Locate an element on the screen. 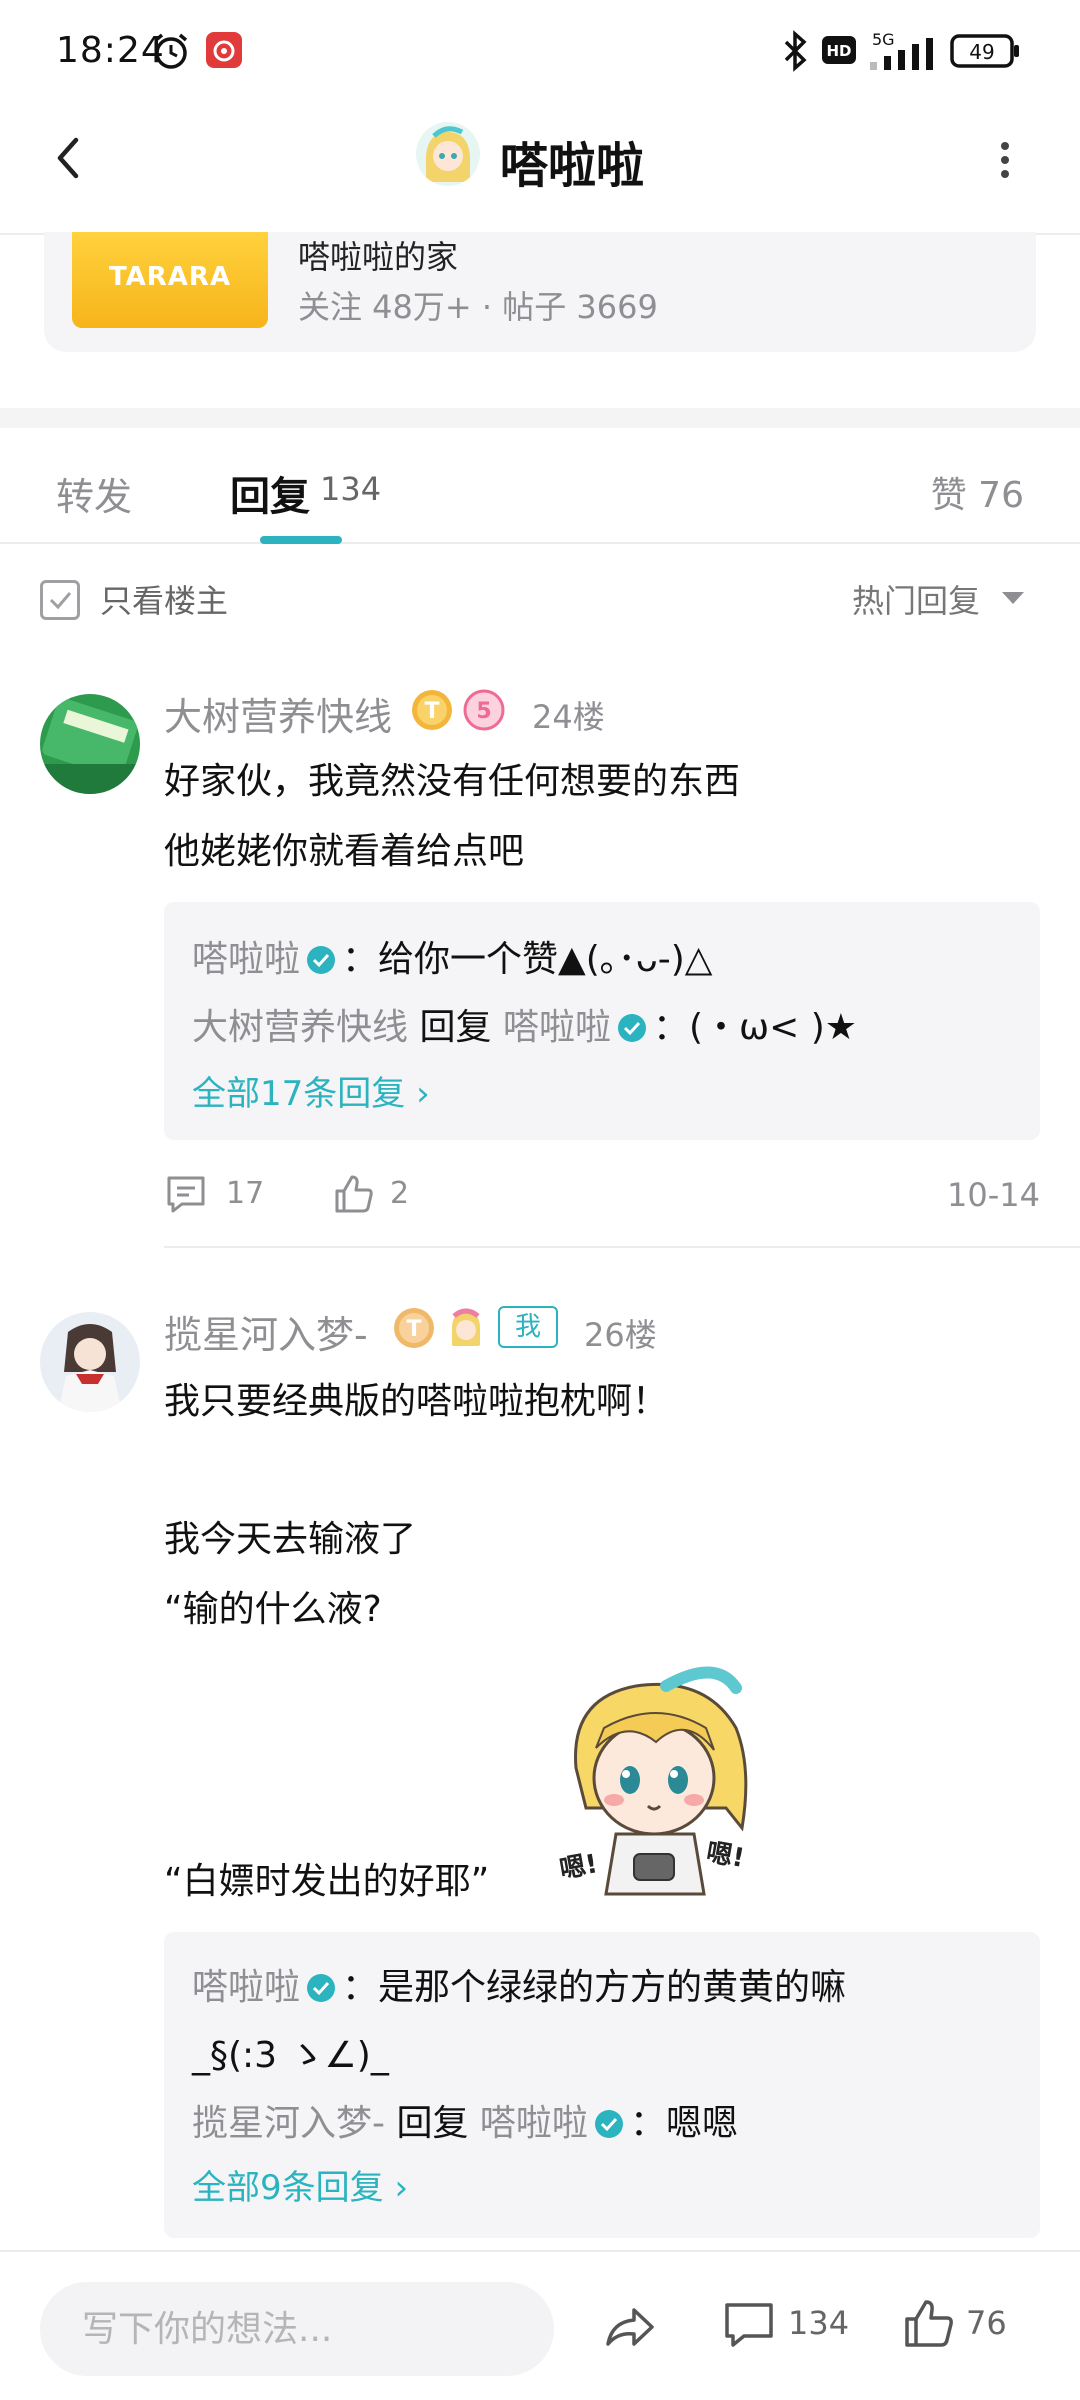 This screenshot has height=2400, width=1080. bottom-bar: 134 76 is located at coordinates (540, 2325).